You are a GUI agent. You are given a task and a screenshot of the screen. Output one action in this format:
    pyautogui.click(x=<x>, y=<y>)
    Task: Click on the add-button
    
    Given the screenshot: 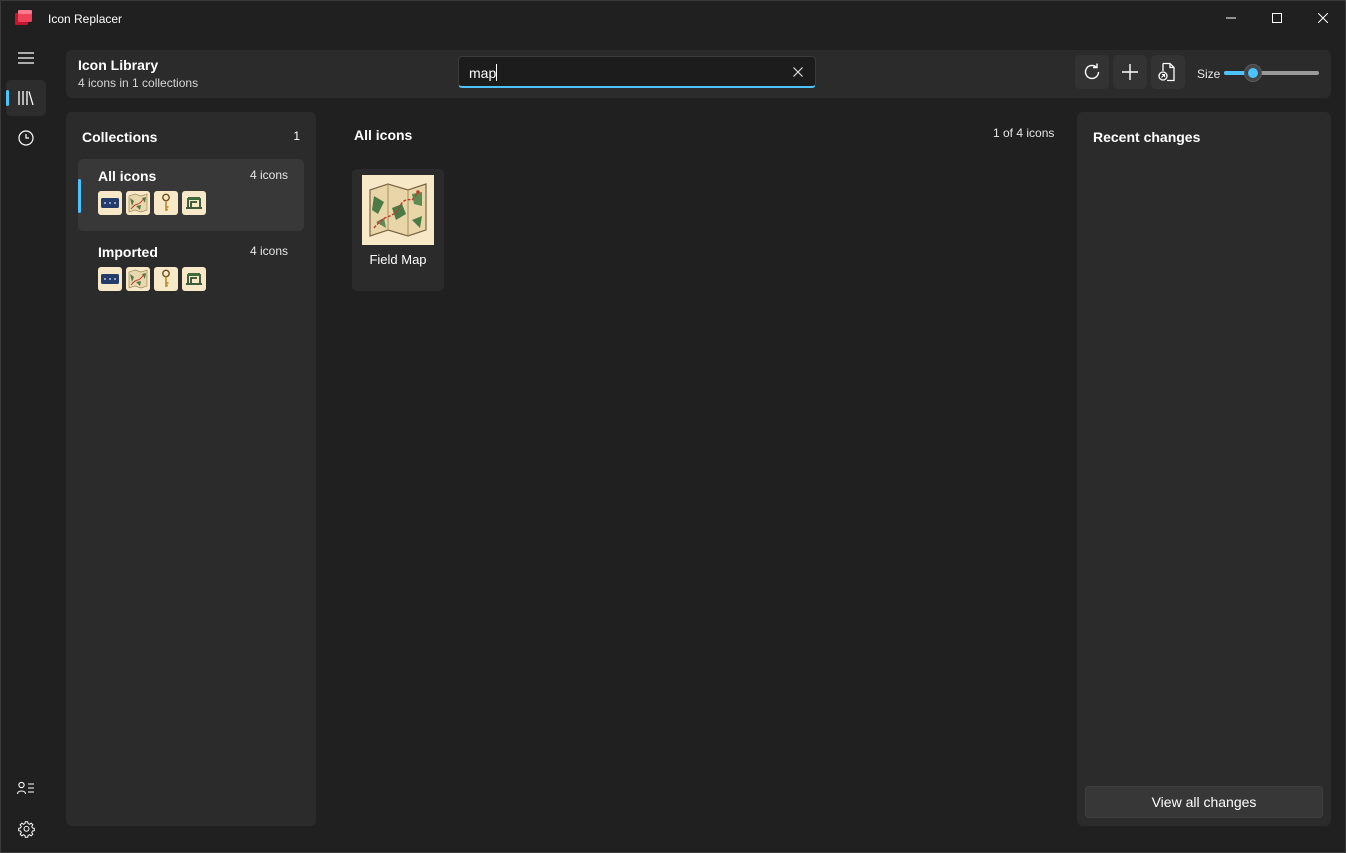 What is the action you would take?
    pyautogui.click(x=1130, y=72)
    